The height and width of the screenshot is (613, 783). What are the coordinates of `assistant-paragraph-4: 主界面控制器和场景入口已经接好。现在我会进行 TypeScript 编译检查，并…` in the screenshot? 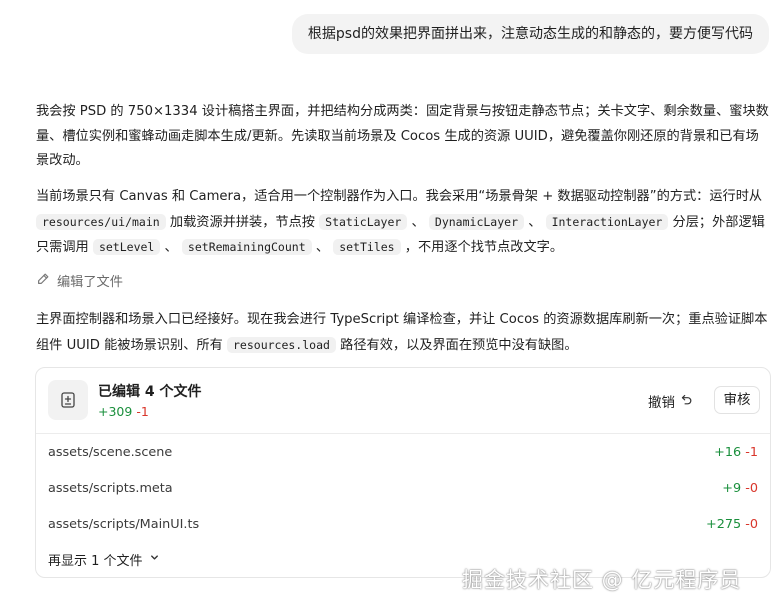 It's located at (404, 333).